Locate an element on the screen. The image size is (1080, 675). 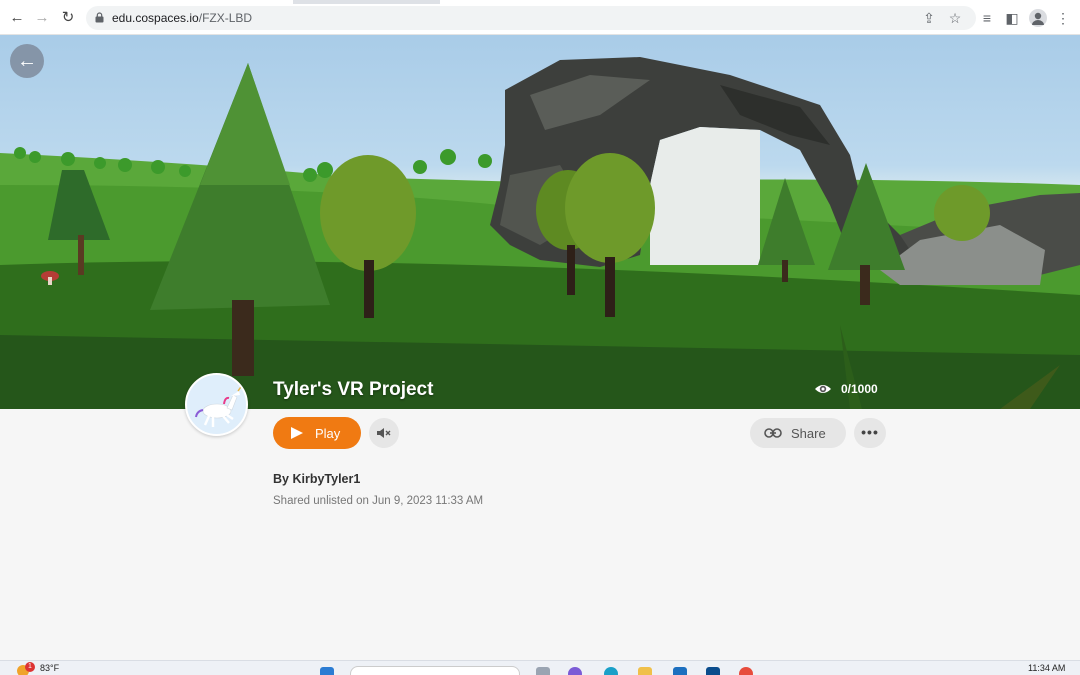
taskbar-search is located at coordinates (435, 670).